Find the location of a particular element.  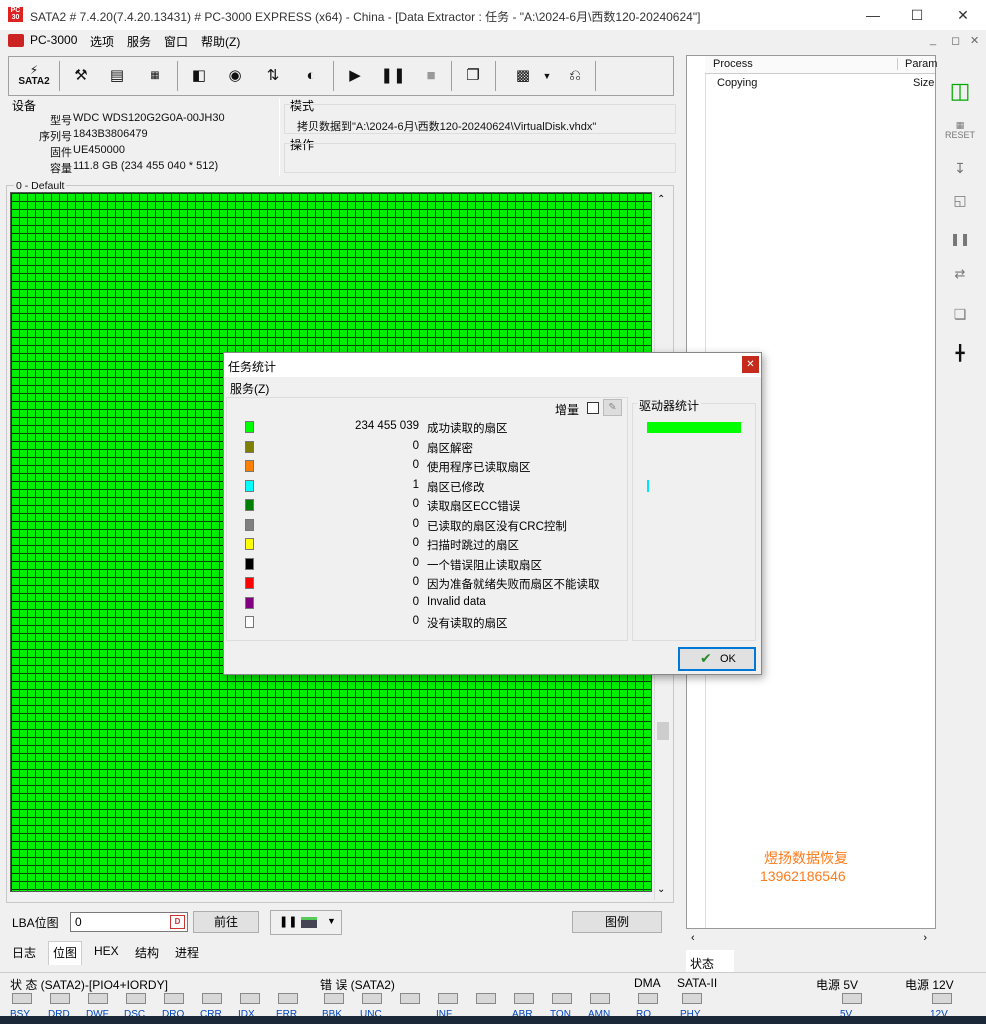

menu-window: 窗口 is located at coordinates (176, 41).